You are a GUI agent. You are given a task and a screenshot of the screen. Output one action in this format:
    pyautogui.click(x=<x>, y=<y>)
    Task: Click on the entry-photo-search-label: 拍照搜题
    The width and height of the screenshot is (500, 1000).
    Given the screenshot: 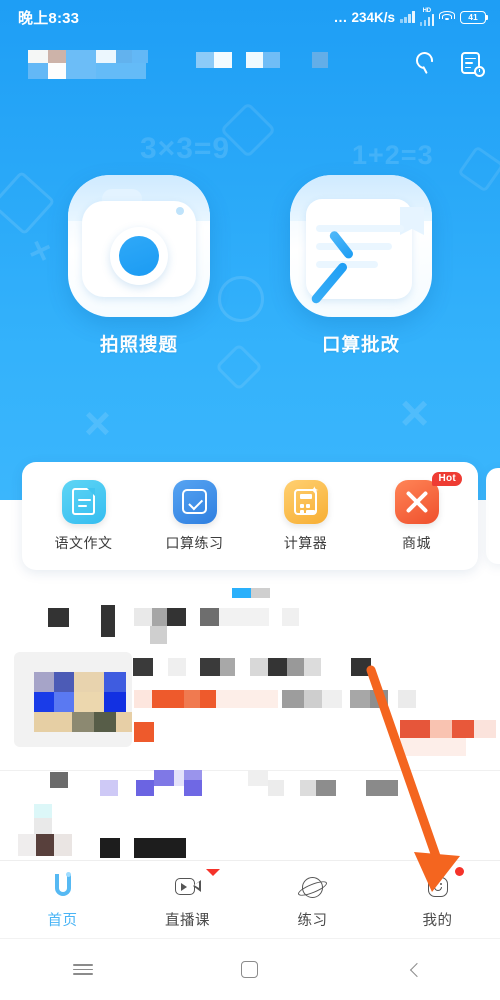 What is the action you would take?
    pyautogui.click(x=138, y=344)
    